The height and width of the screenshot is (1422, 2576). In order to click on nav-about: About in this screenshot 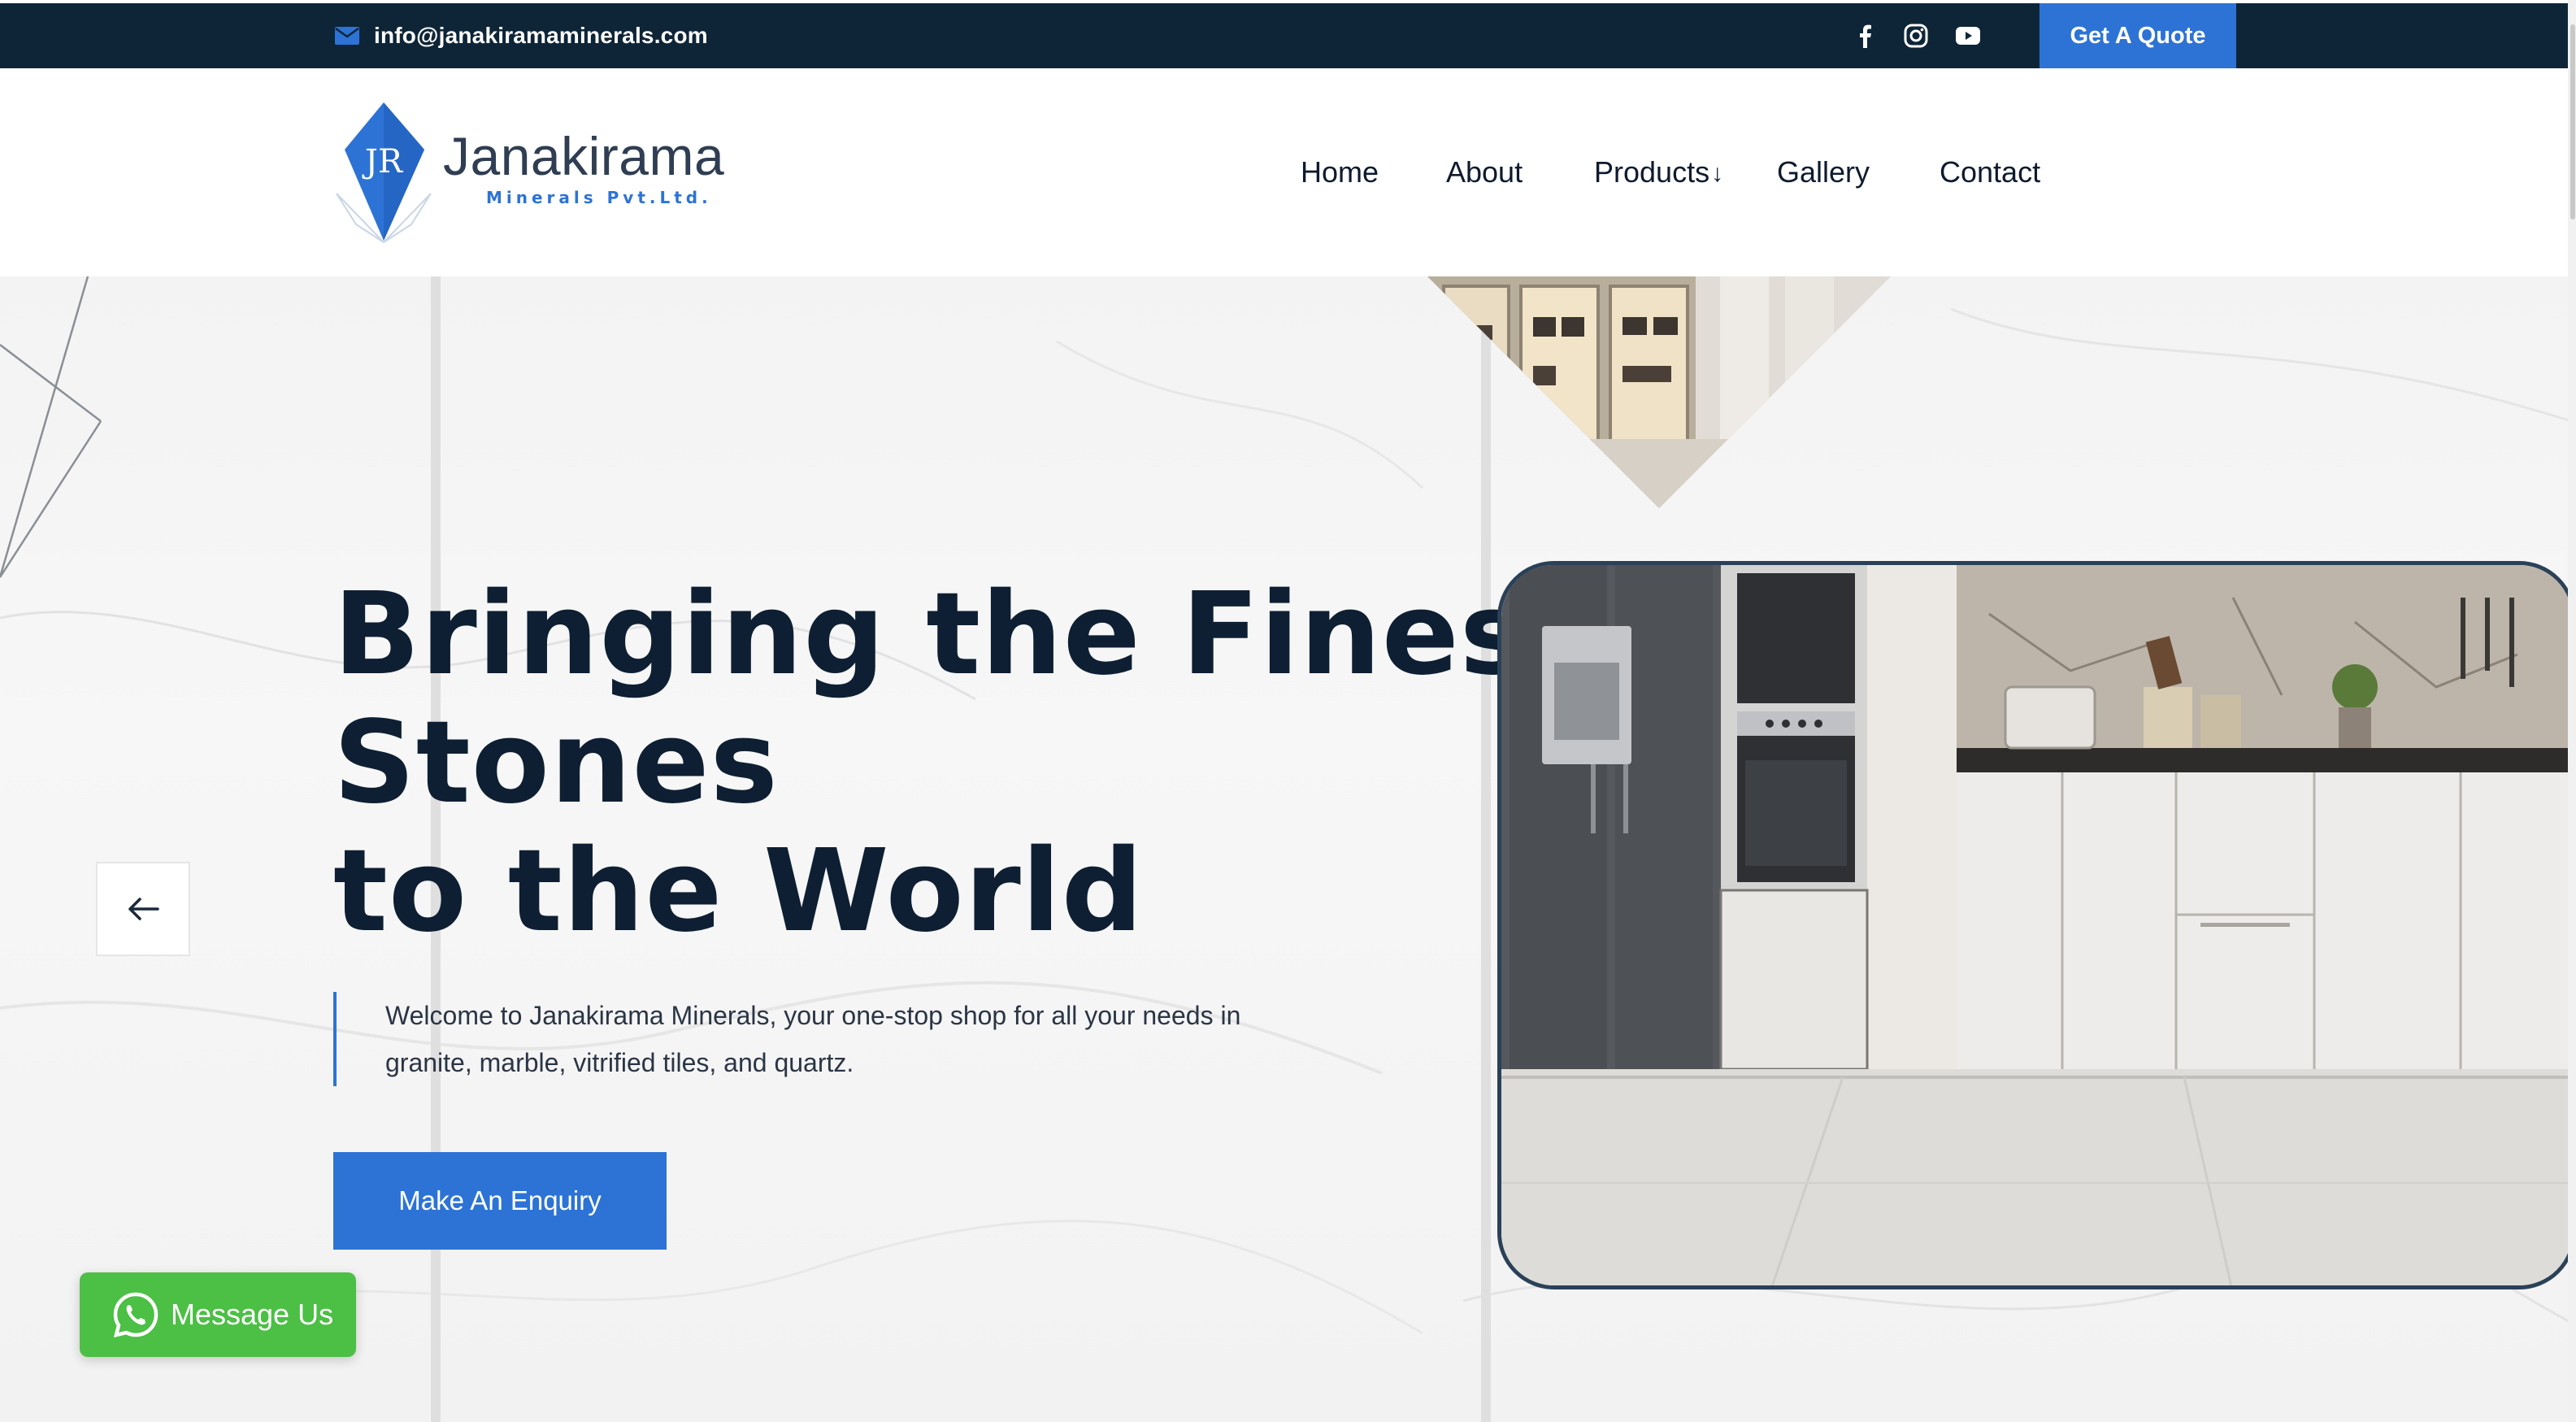, I will do `click(1484, 172)`.